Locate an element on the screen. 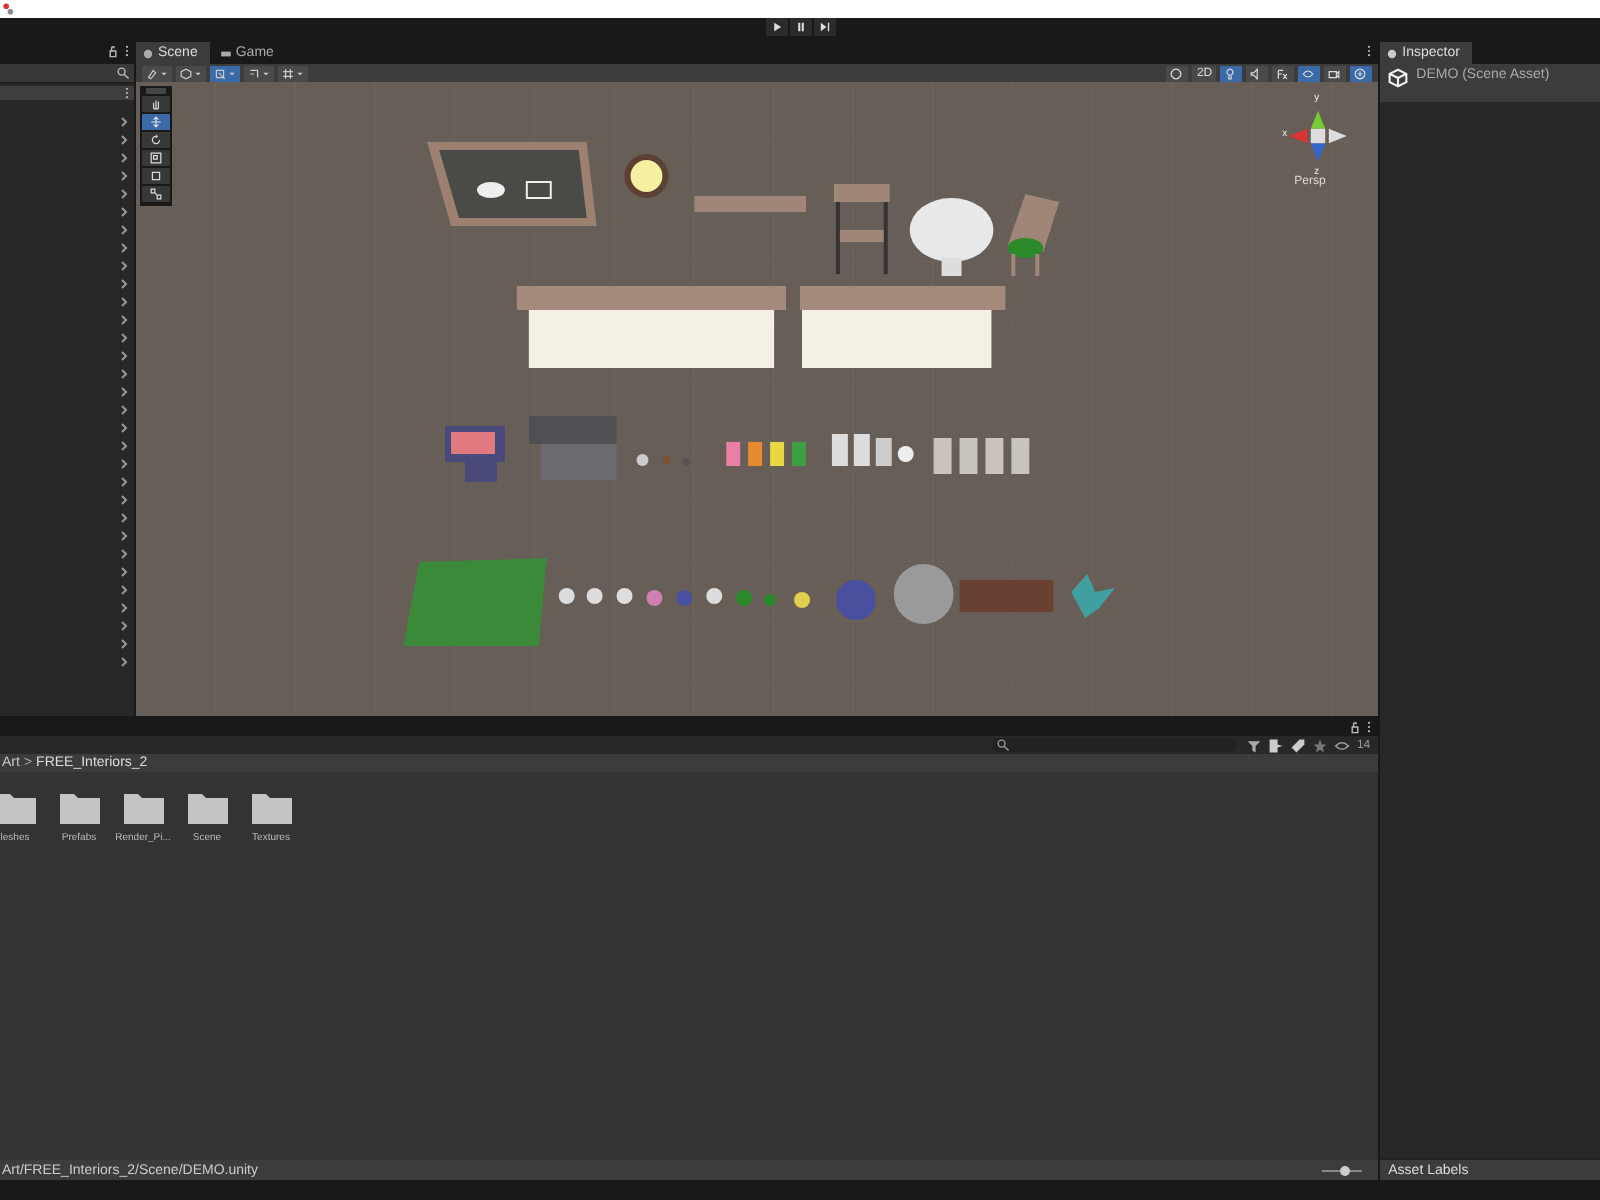 The width and height of the screenshot is (1600, 1200). transform-icon is located at coordinates (156, 194).